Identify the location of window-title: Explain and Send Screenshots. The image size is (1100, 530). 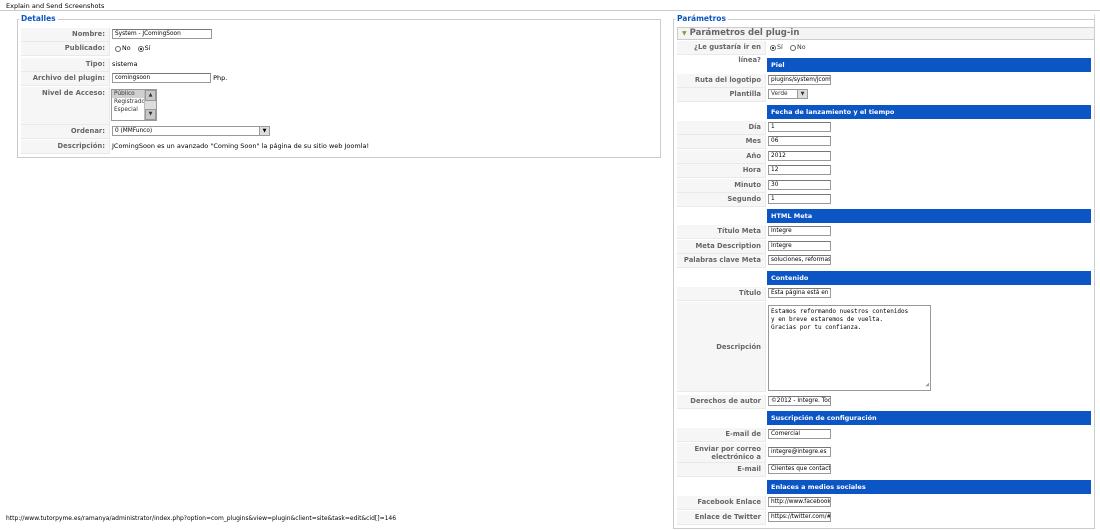
(55, 6).